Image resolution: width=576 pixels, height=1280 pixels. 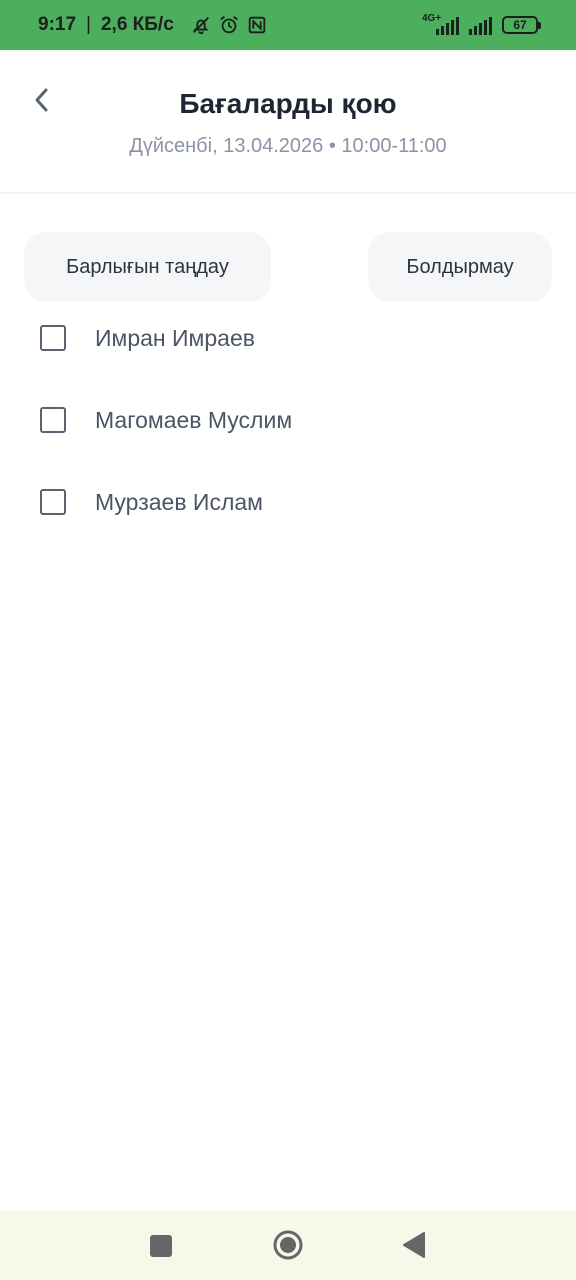 What do you see at coordinates (288, 146) in the screenshot?
I see `lesson-date-time: Дүйсенбі, 13.04.2026 • 10:00-11:00` at bounding box center [288, 146].